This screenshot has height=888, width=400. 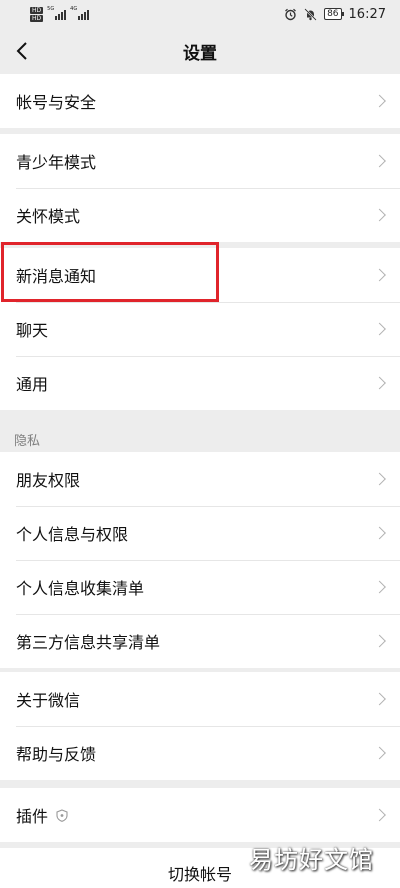 I want to click on status-left: HD HD 5G 4G, so click(x=60, y=14).